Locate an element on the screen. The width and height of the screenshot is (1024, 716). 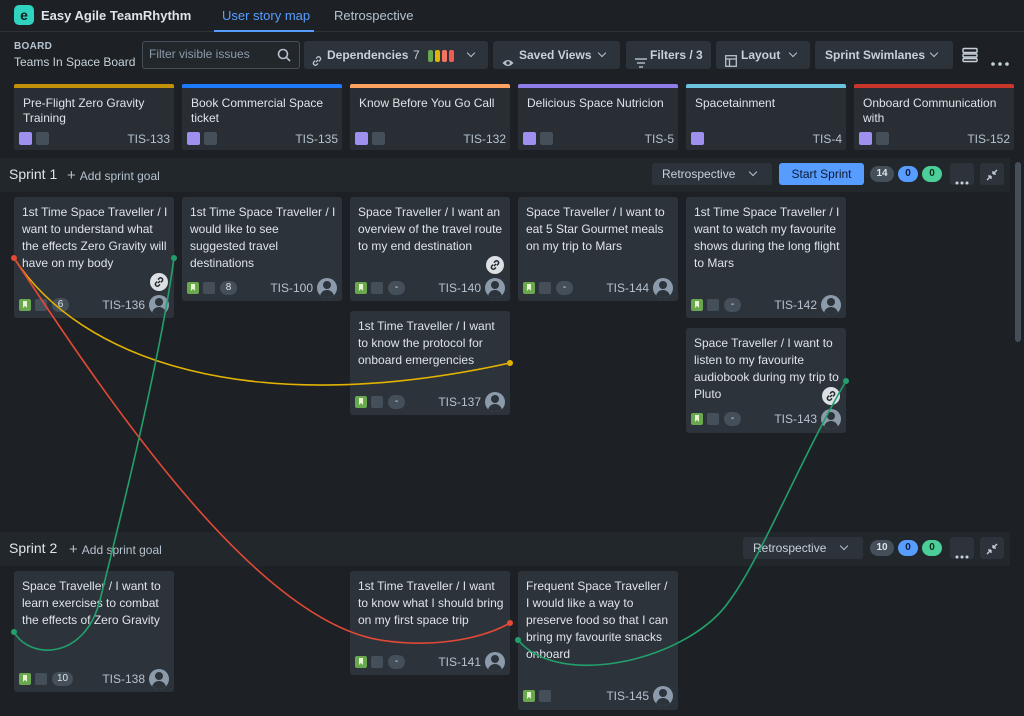
issue-key: TIS-143 is located at coordinates (795, 419).